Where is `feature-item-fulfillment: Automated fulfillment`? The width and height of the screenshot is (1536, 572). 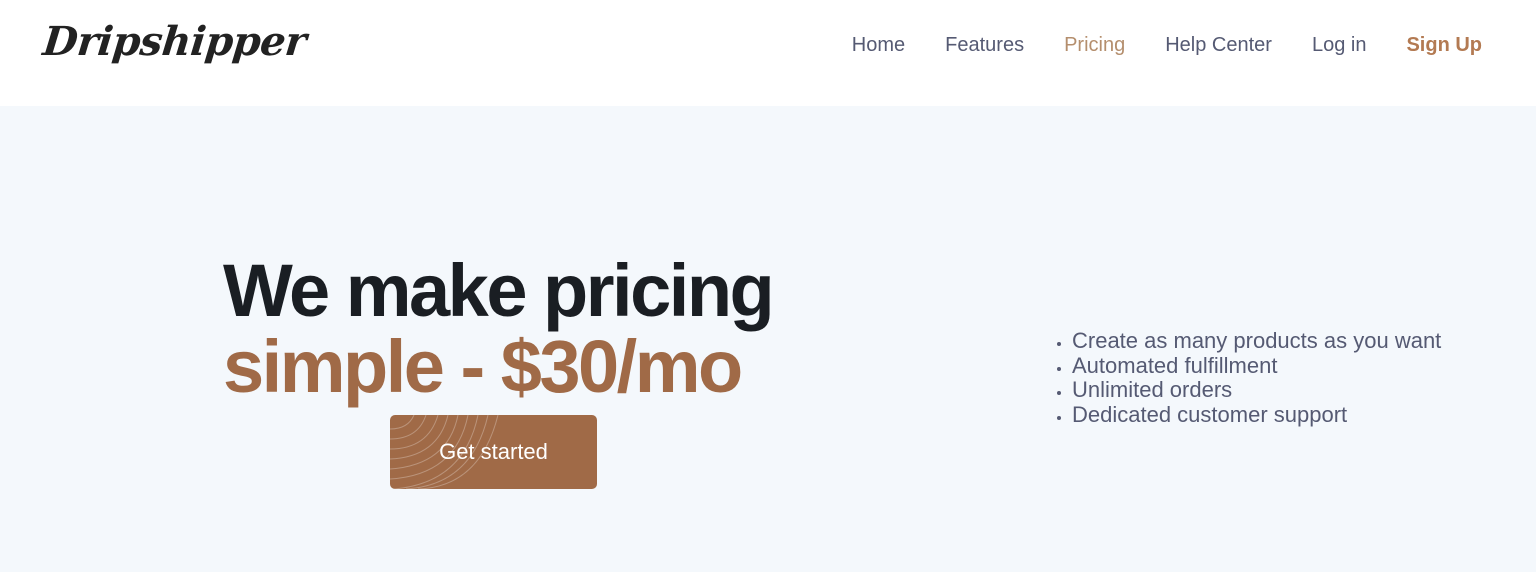 feature-item-fulfillment: Automated fulfillment is located at coordinates (1256, 366).